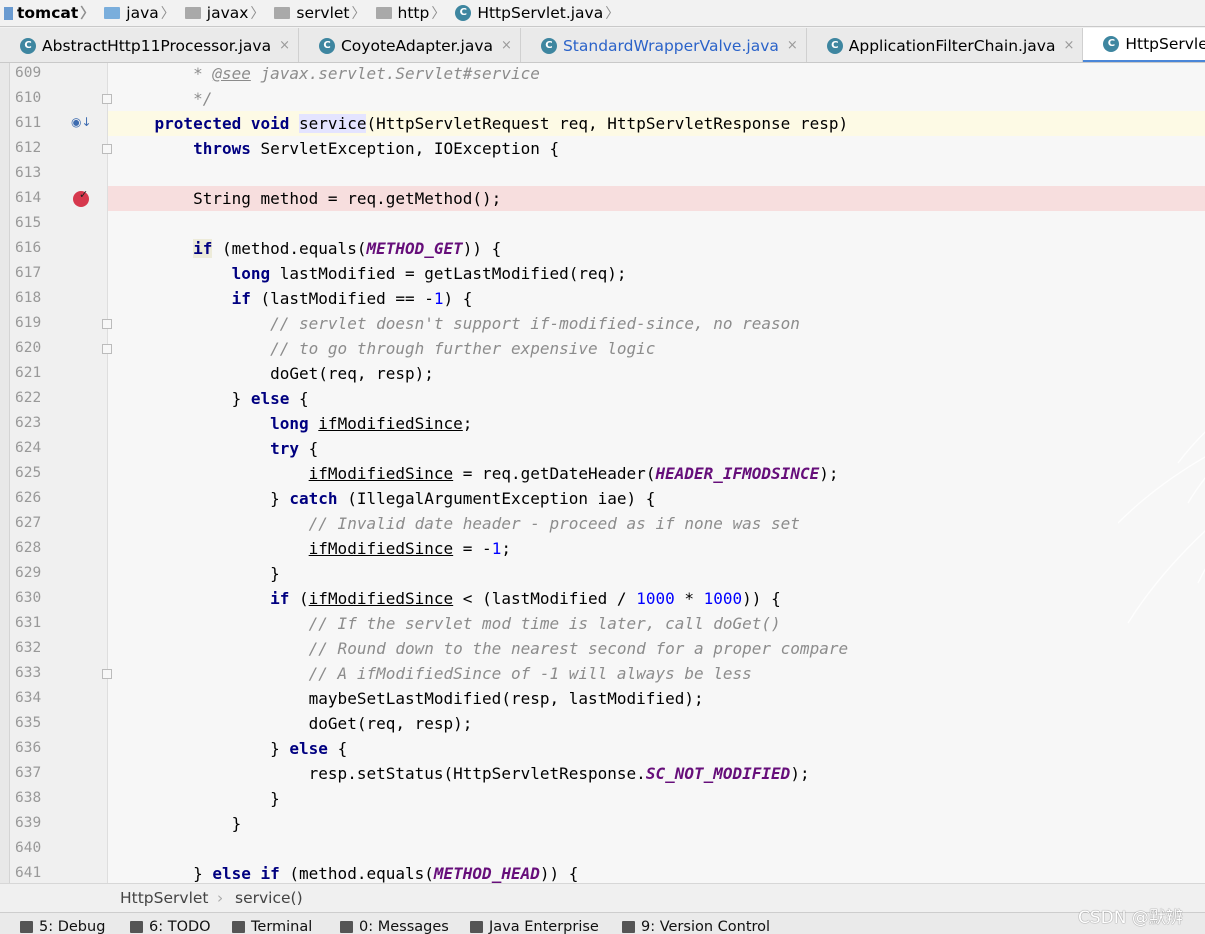 This screenshot has height=934, width=1205. Describe the element at coordinates (217, 448) in the screenshot. I see `code-text: try {` at that location.